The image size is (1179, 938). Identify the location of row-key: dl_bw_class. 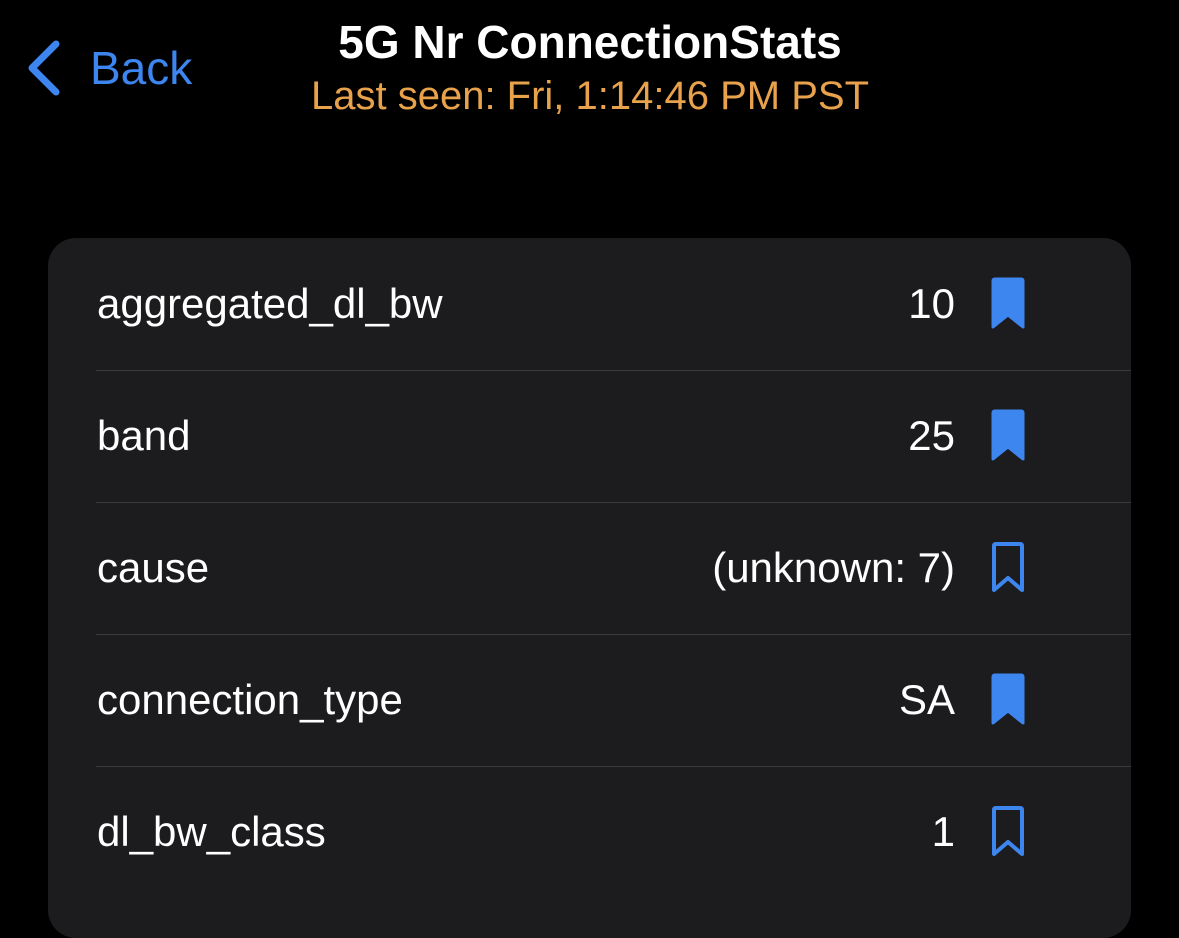
(211, 831).